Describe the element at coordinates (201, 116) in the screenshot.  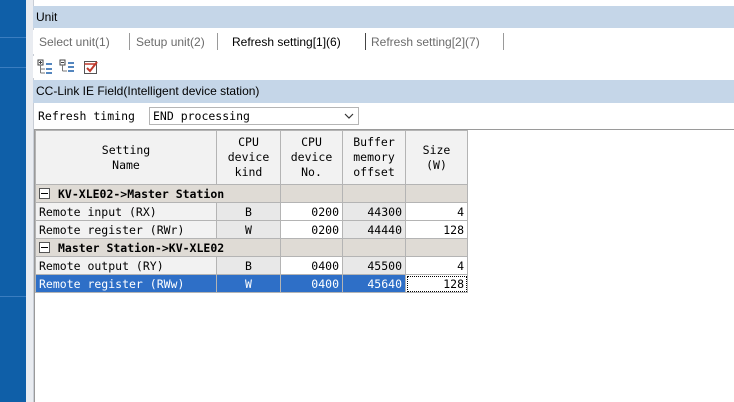
I see `refresh-timing-value: END processing` at that location.